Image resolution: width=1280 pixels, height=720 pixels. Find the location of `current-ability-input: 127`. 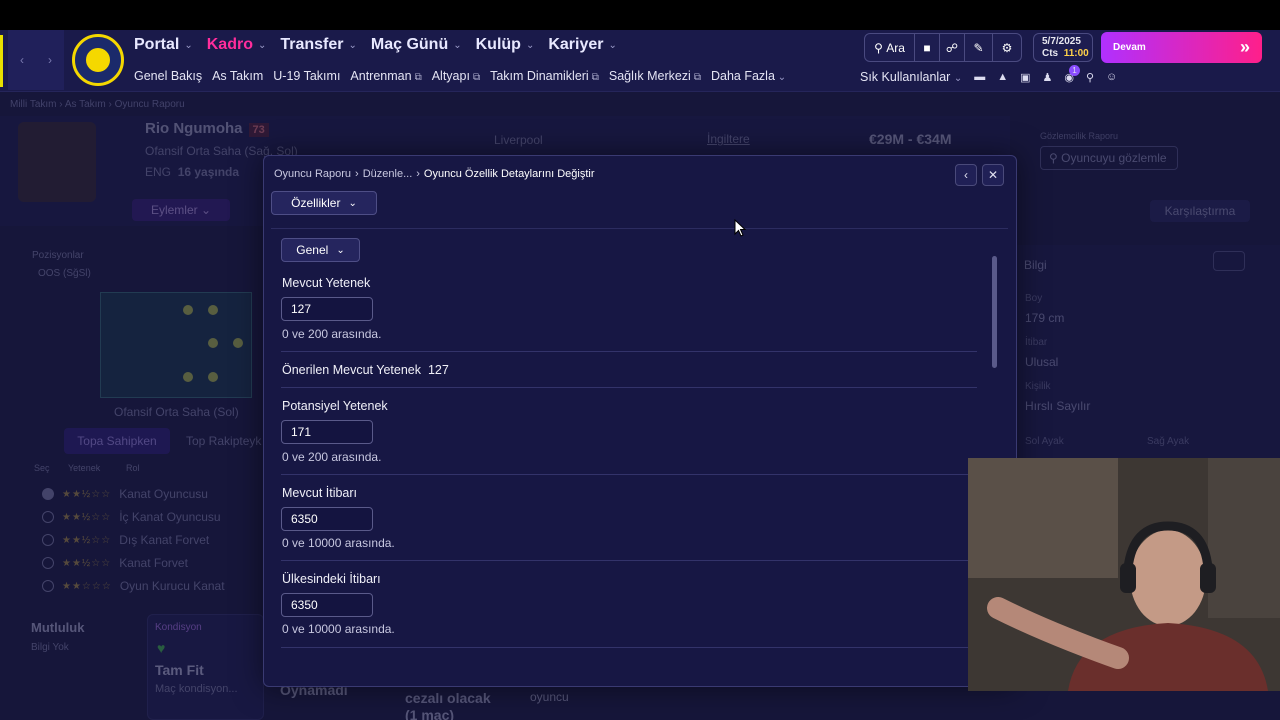

current-ability-input: 127 is located at coordinates (327, 309).